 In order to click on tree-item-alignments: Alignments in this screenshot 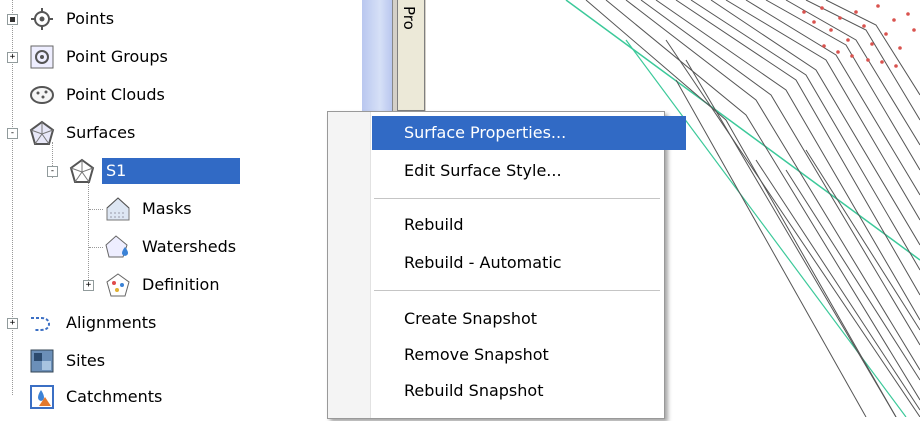, I will do `click(94, 323)`.